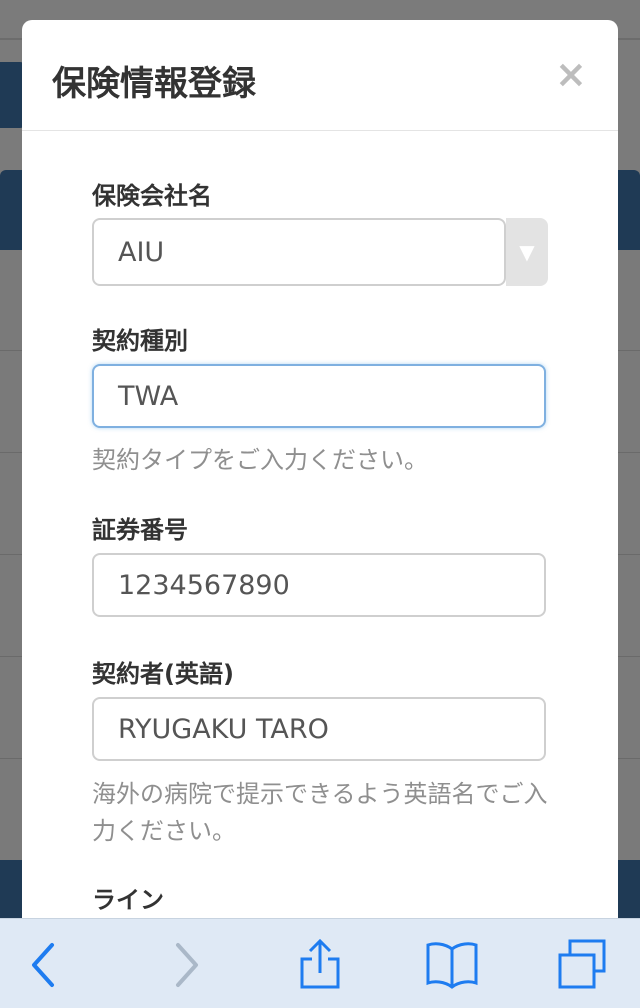  Describe the element at coordinates (320, 75) in the screenshot. I see `modal-header: 保険情報登録 ×` at that location.